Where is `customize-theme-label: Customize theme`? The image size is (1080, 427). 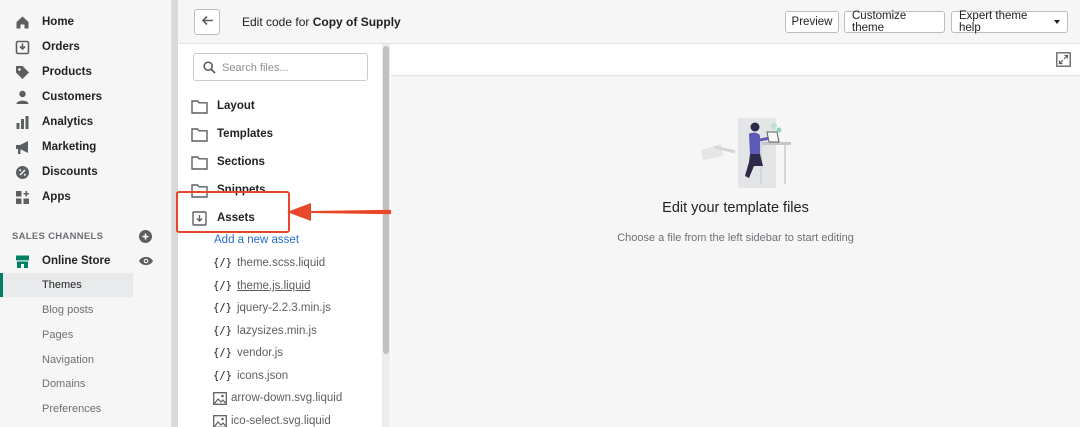
customize-theme-label: Customize theme is located at coordinates (879, 22).